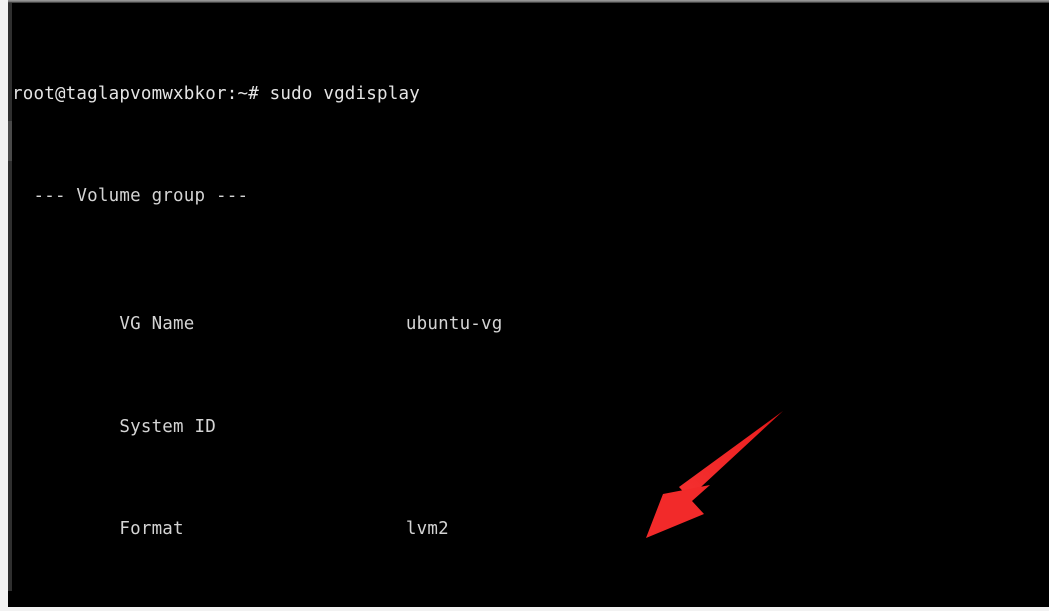  Describe the element at coordinates (427, 528) in the screenshot. I see `field-value-format: lvm2` at that location.